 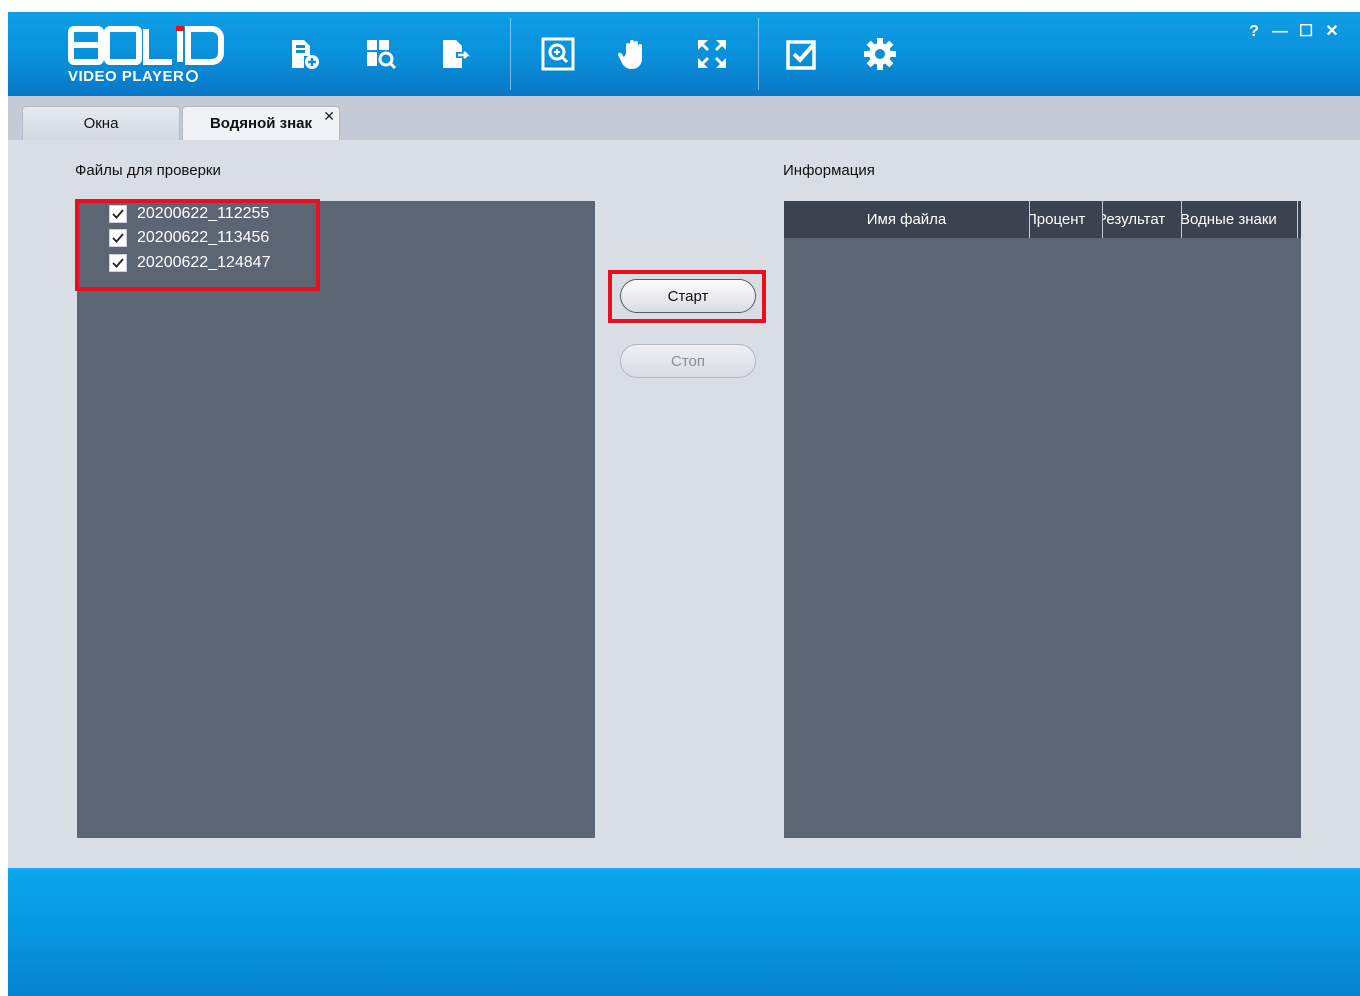 What do you see at coordinates (203, 213) in the screenshot?
I see `file-name: 20200622_112255` at bounding box center [203, 213].